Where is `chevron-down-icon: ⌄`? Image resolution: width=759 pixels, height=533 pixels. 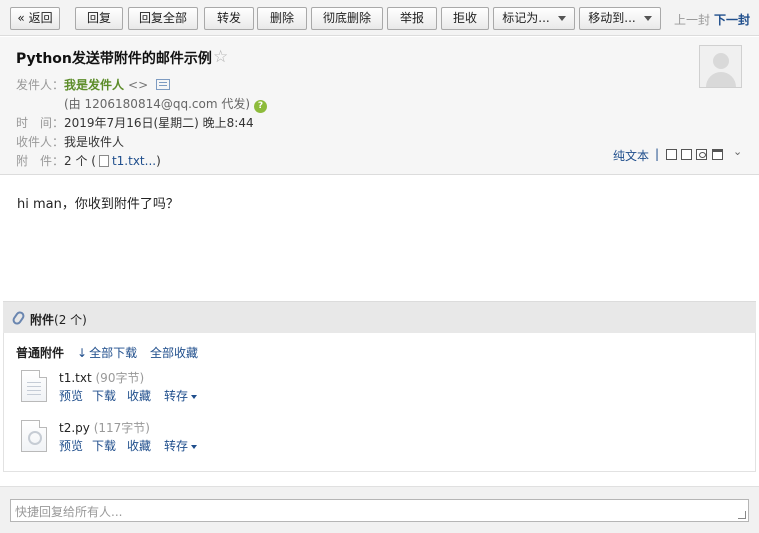 chevron-down-icon: ⌄ is located at coordinates (737, 151).